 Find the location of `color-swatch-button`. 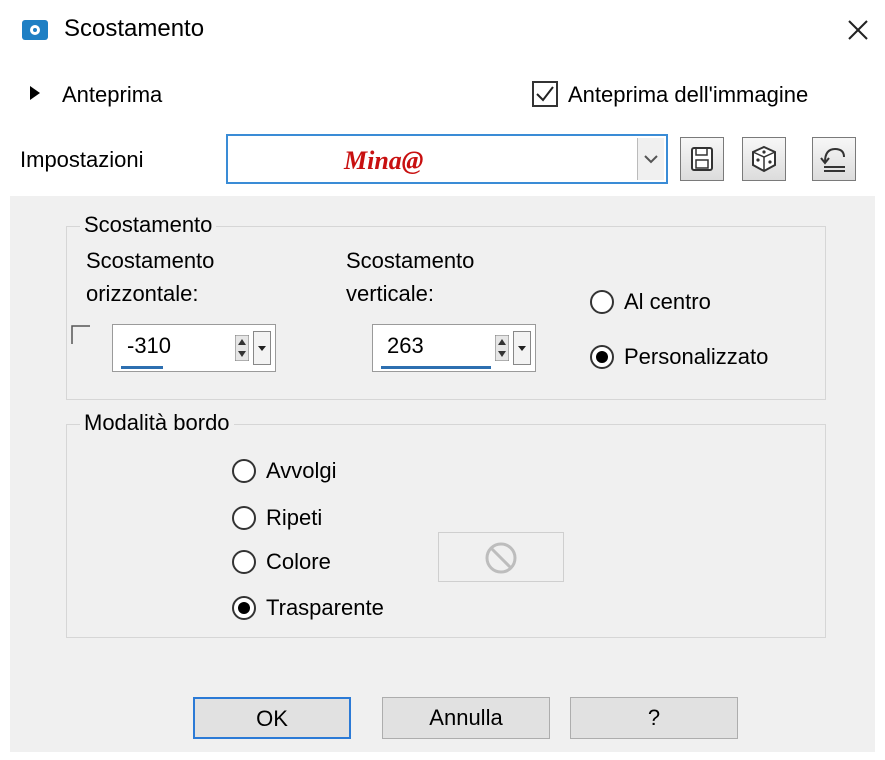

color-swatch-button is located at coordinates (501, 557).